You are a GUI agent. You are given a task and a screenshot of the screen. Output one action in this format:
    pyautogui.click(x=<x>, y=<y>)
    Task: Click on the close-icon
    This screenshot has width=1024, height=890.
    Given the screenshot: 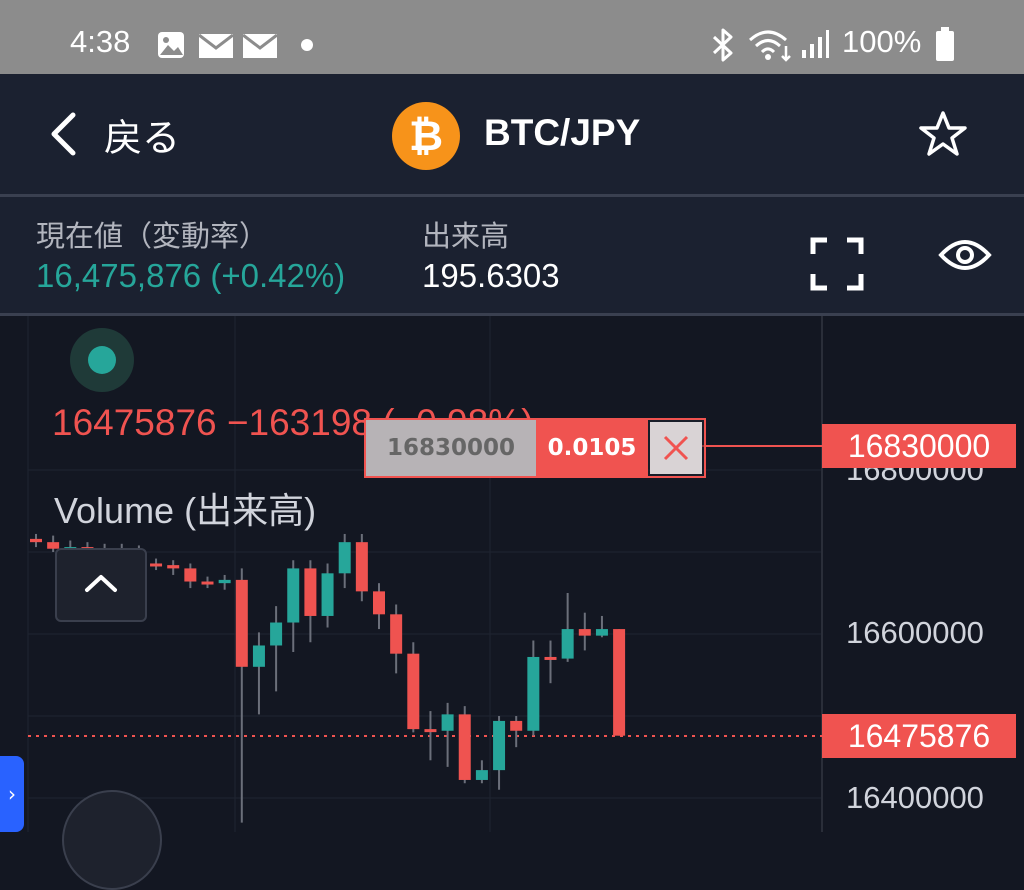 What is the action you would take?
    pyautogui.click(x=676, y=448)
    